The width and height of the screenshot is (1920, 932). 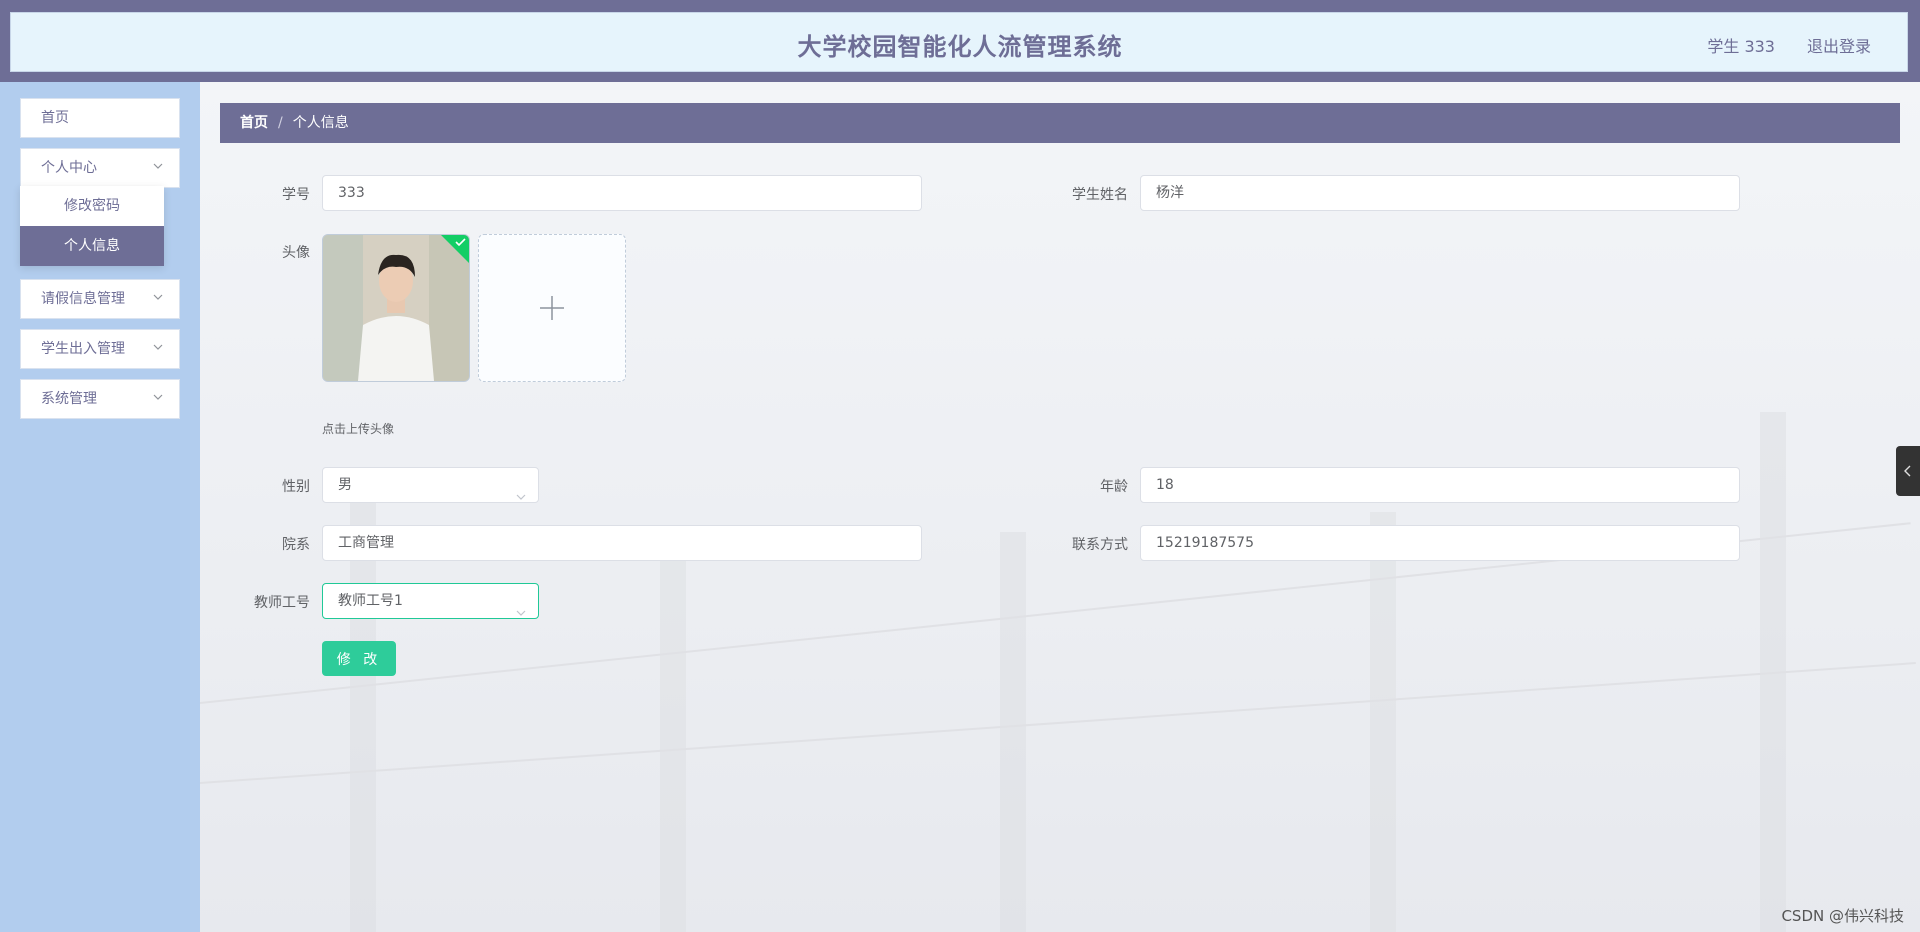 I want to click on department-label: 院系, so click(x=296, y=545).